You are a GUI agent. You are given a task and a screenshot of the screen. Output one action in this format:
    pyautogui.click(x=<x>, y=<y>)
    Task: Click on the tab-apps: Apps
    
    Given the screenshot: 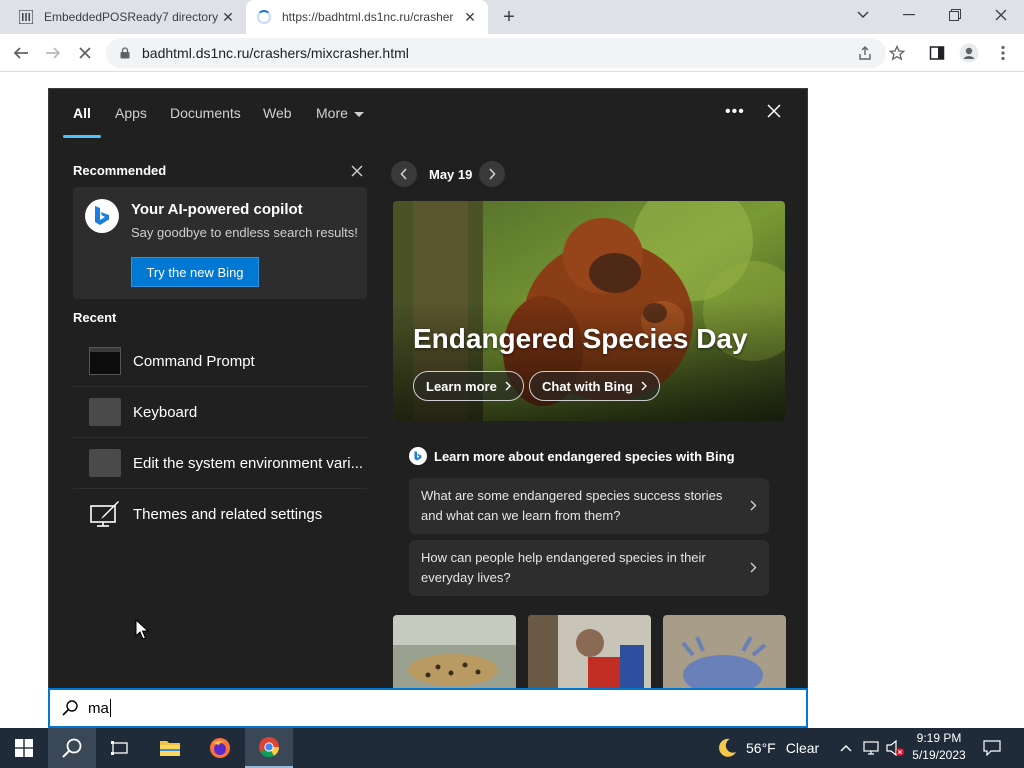 What is the action you would take?
    pyautogui.click(x=131, y=113)
    